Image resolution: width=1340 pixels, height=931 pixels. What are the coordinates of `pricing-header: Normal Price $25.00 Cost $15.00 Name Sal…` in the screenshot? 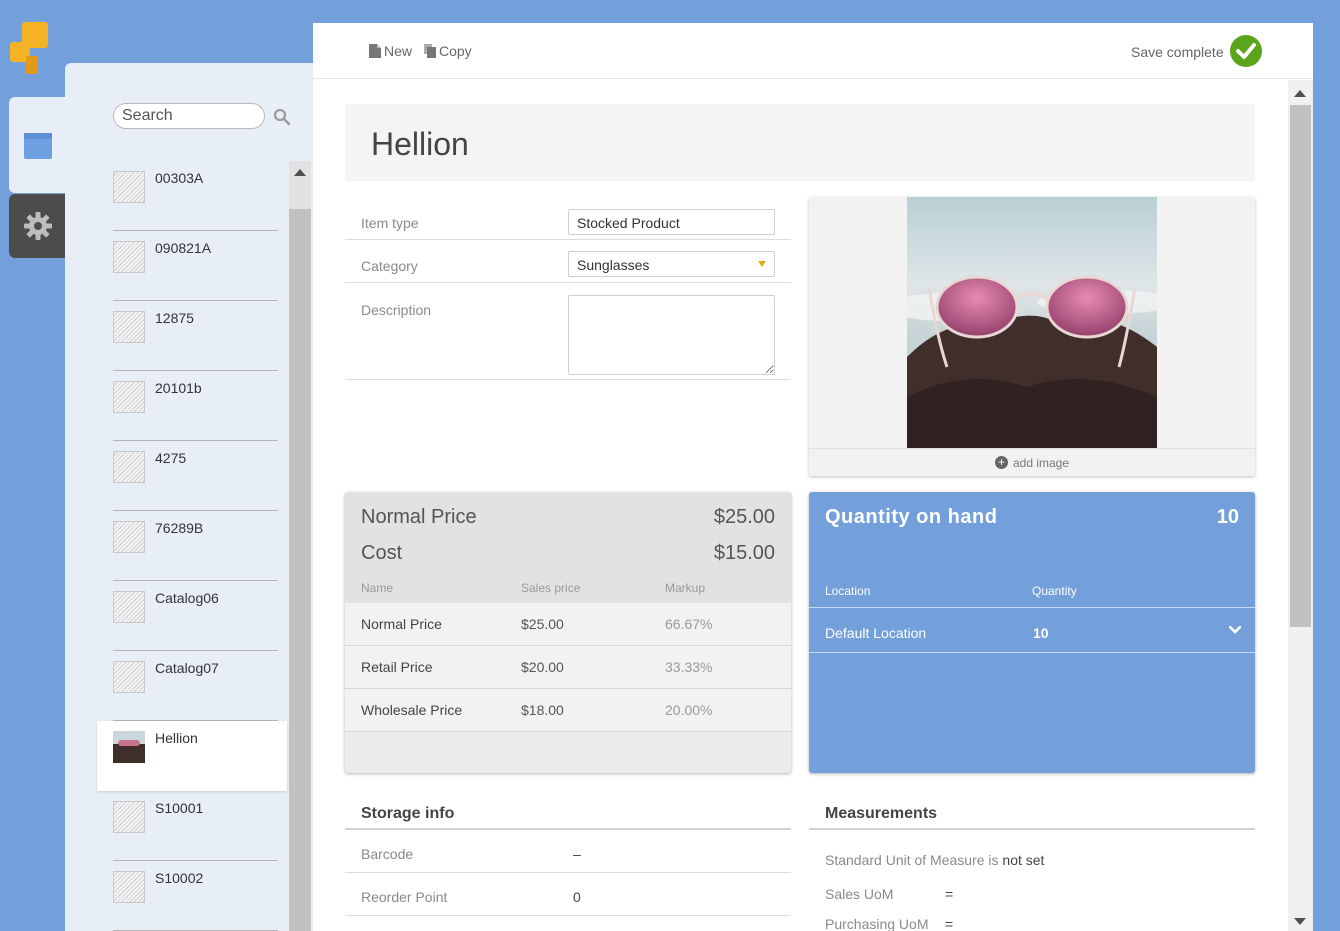 It's located at (568, 547).